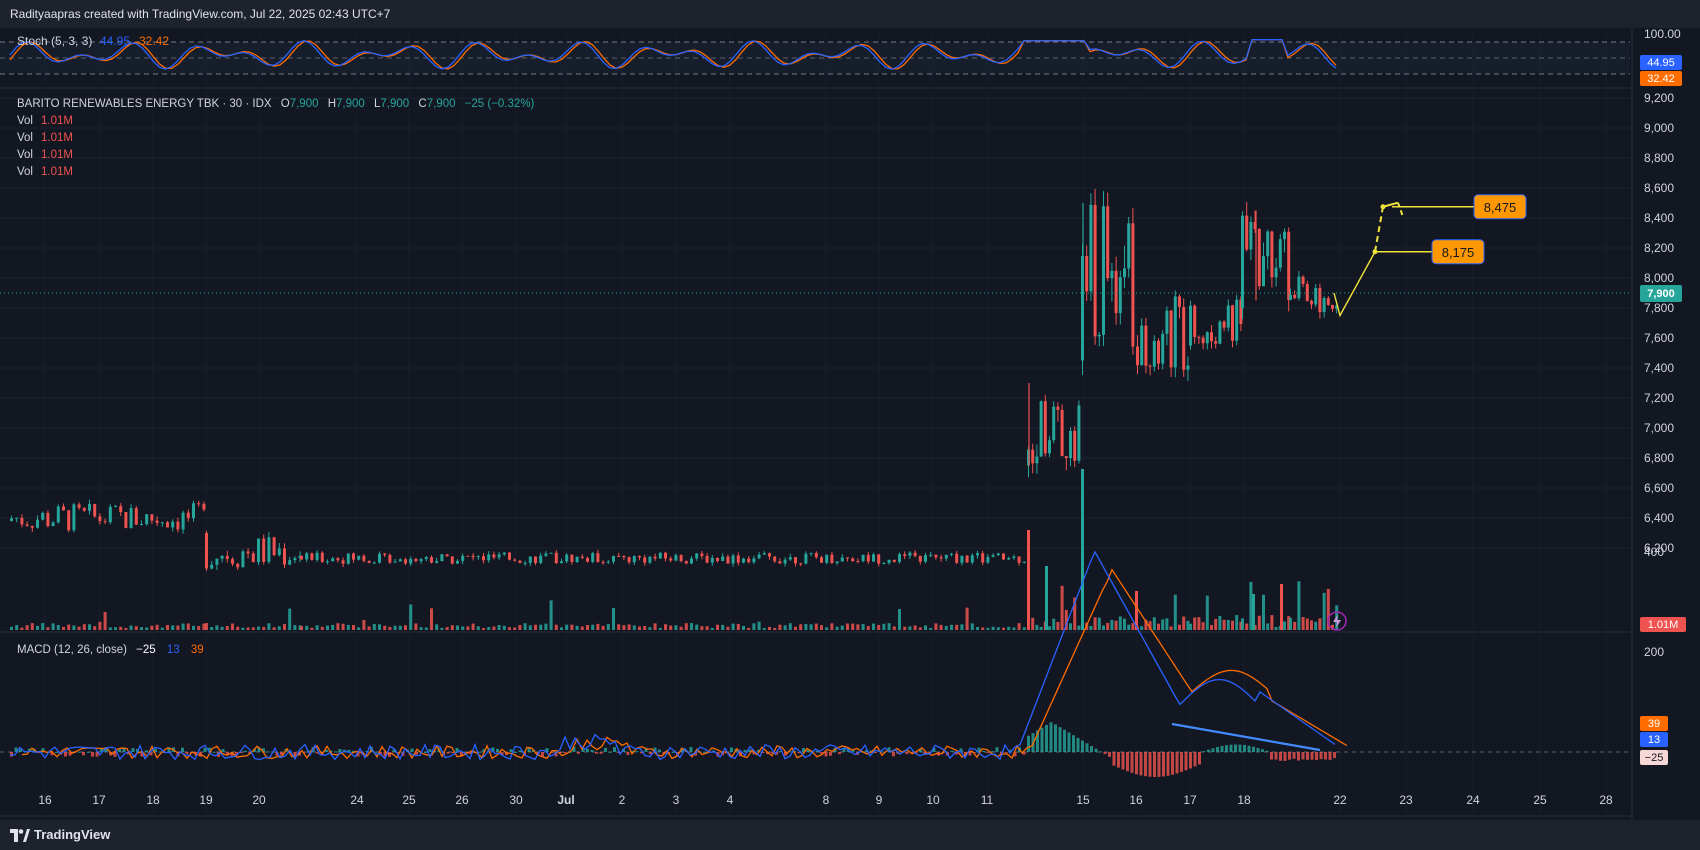 The width and height of the screenshot is (1700, 850). What do you see at coordinates (1046, 598) in the screenshot?
I see `volume-spike` at bounding box center [1046, 598].